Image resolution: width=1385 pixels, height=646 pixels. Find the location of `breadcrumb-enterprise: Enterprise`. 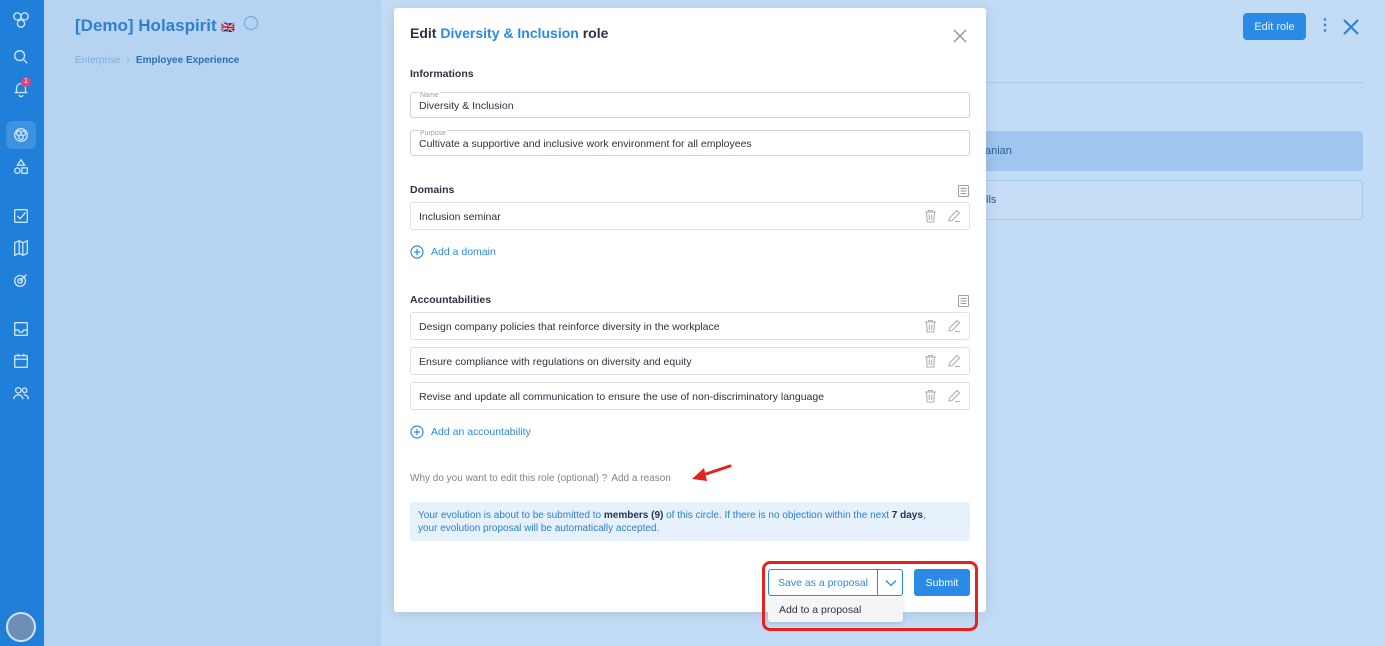

breadcrumb-enterprise: Enterprise is located at coordinates (98, 60).